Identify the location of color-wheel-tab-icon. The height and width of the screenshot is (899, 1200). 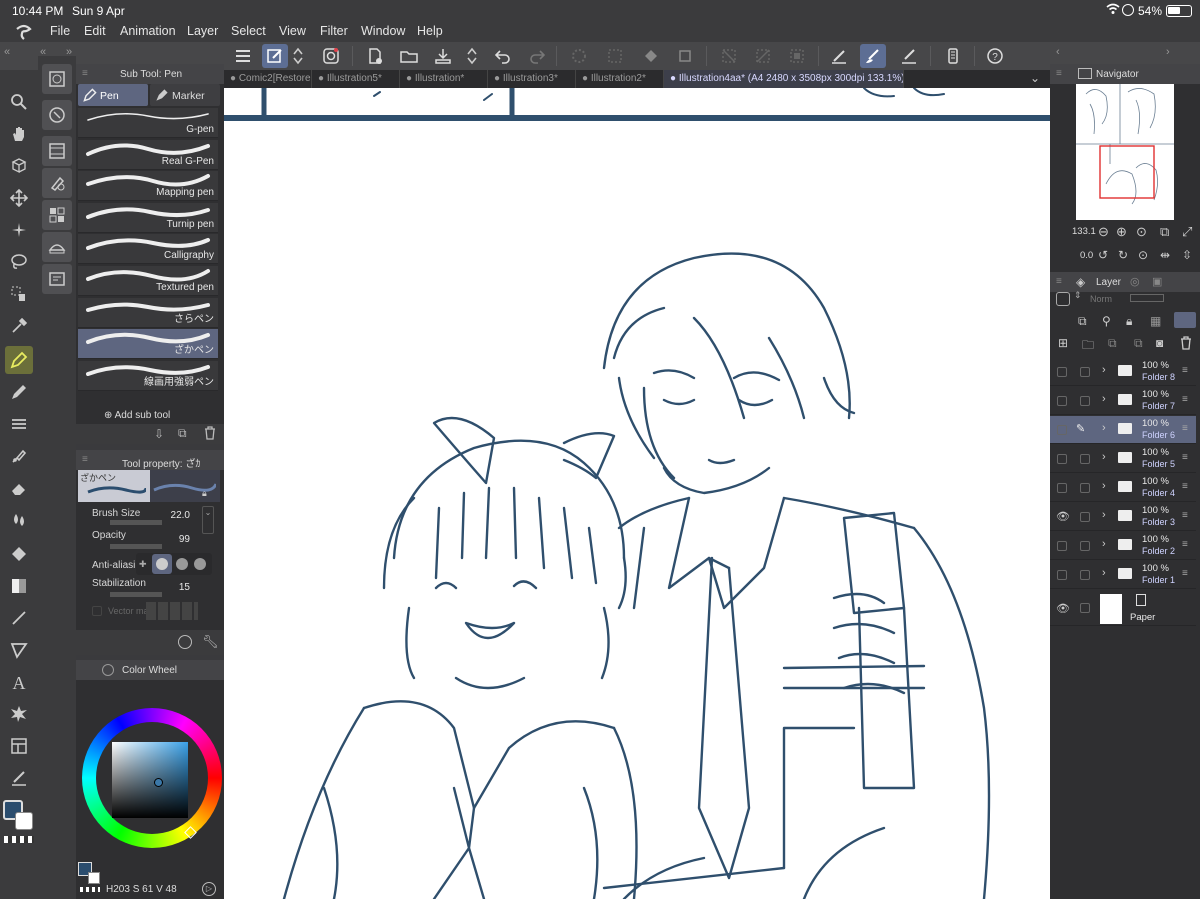
(108, 670).